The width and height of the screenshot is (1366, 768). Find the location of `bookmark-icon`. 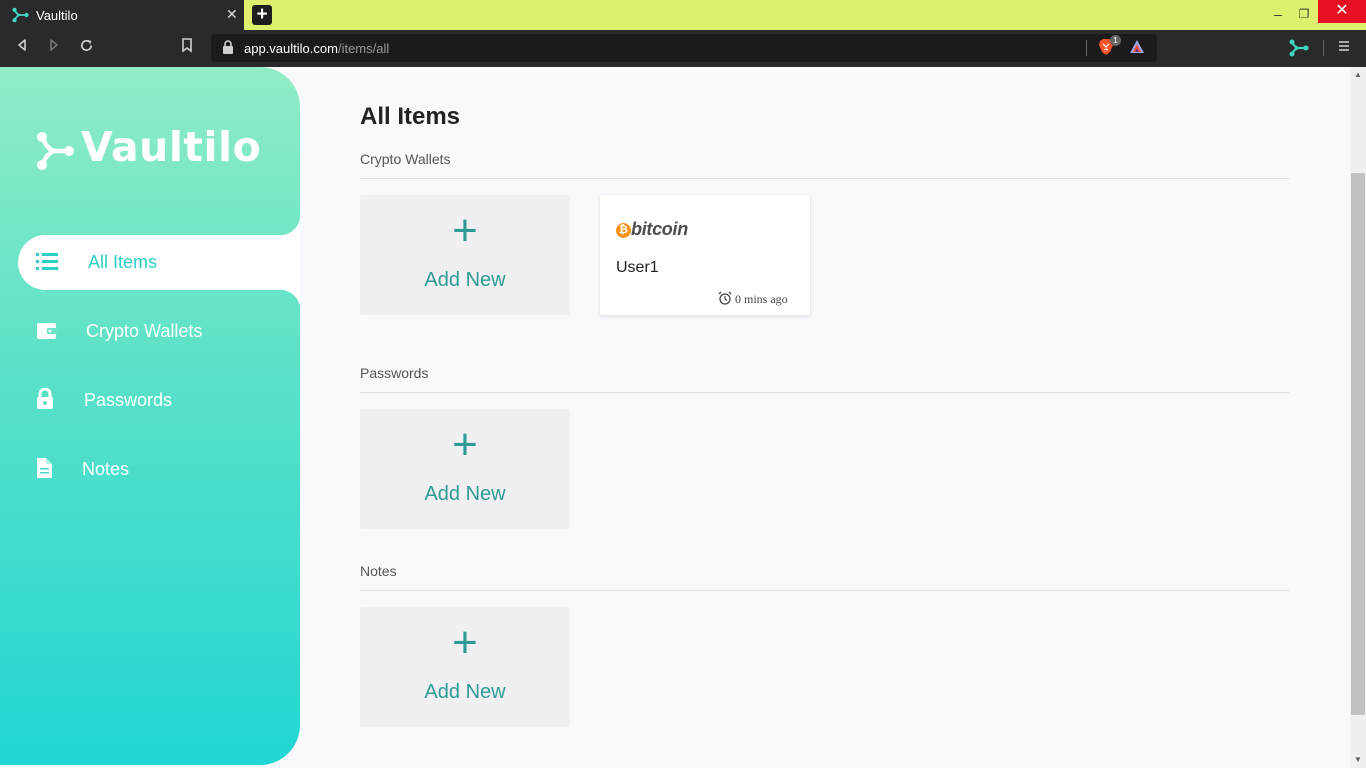

bookmark-icon is located at coordinates (187, 48).